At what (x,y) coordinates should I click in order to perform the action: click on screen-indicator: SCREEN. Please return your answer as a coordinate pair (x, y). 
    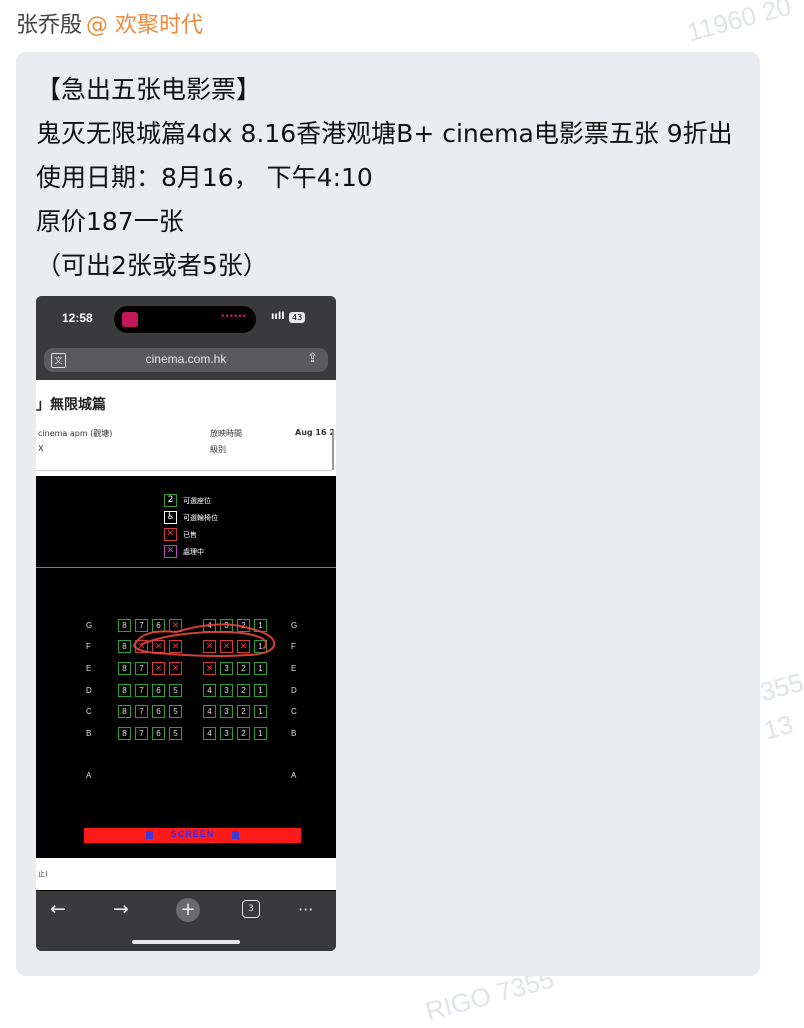
    Looking at the image, I should click on (192, 835).